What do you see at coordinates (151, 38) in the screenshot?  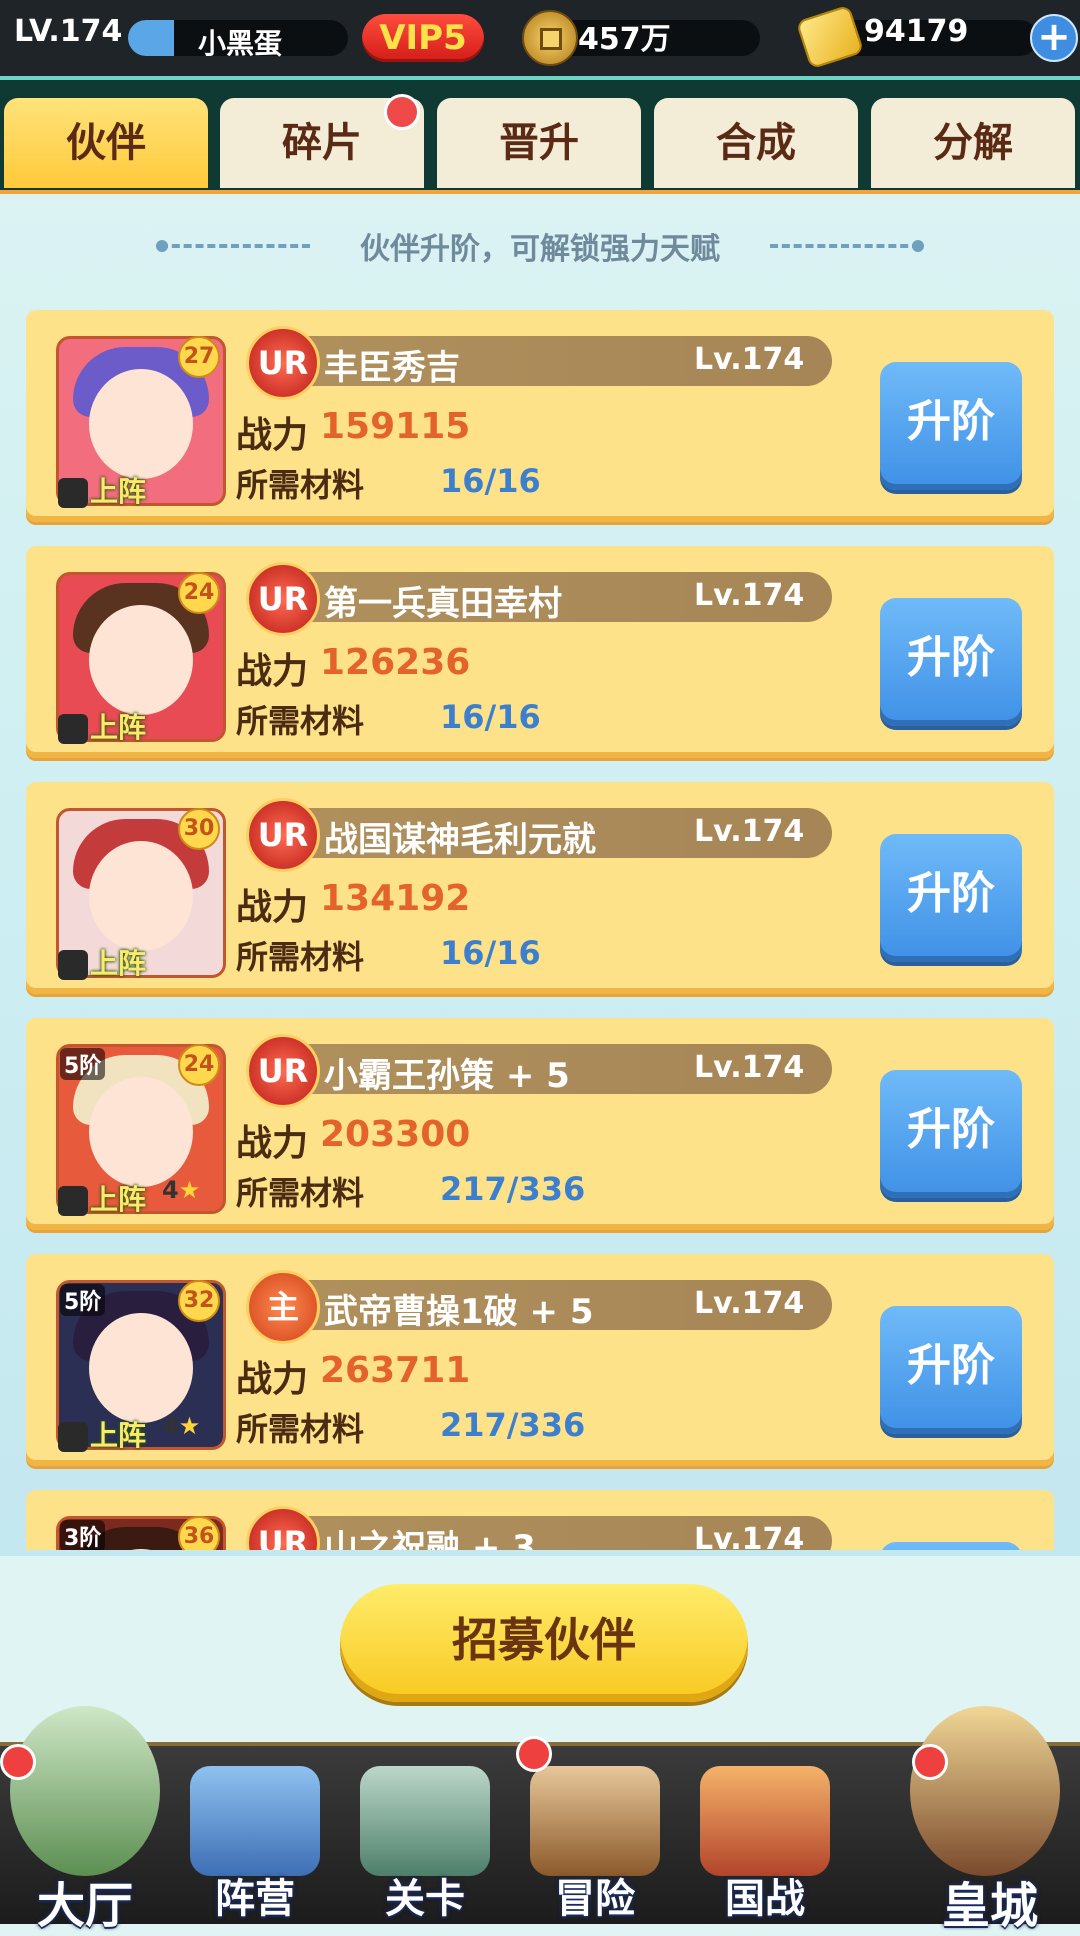 I see `exp-bar` at bounding box center [151, 38].